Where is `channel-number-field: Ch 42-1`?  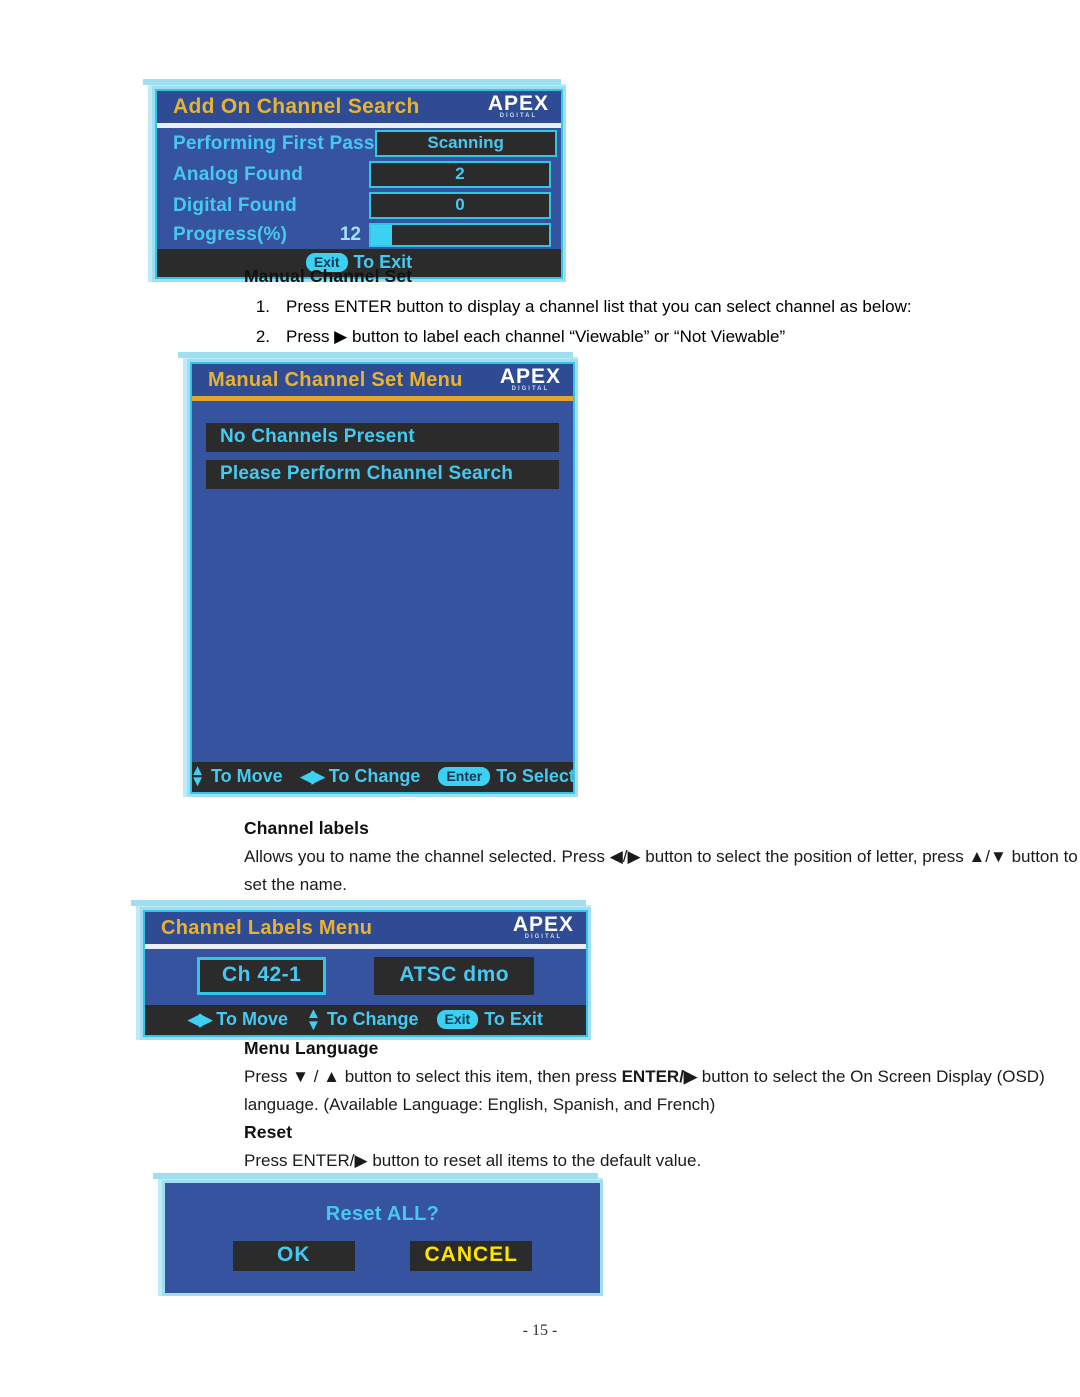 channel-number-field: Ch 42-1 is located at coordinates (262, 976).